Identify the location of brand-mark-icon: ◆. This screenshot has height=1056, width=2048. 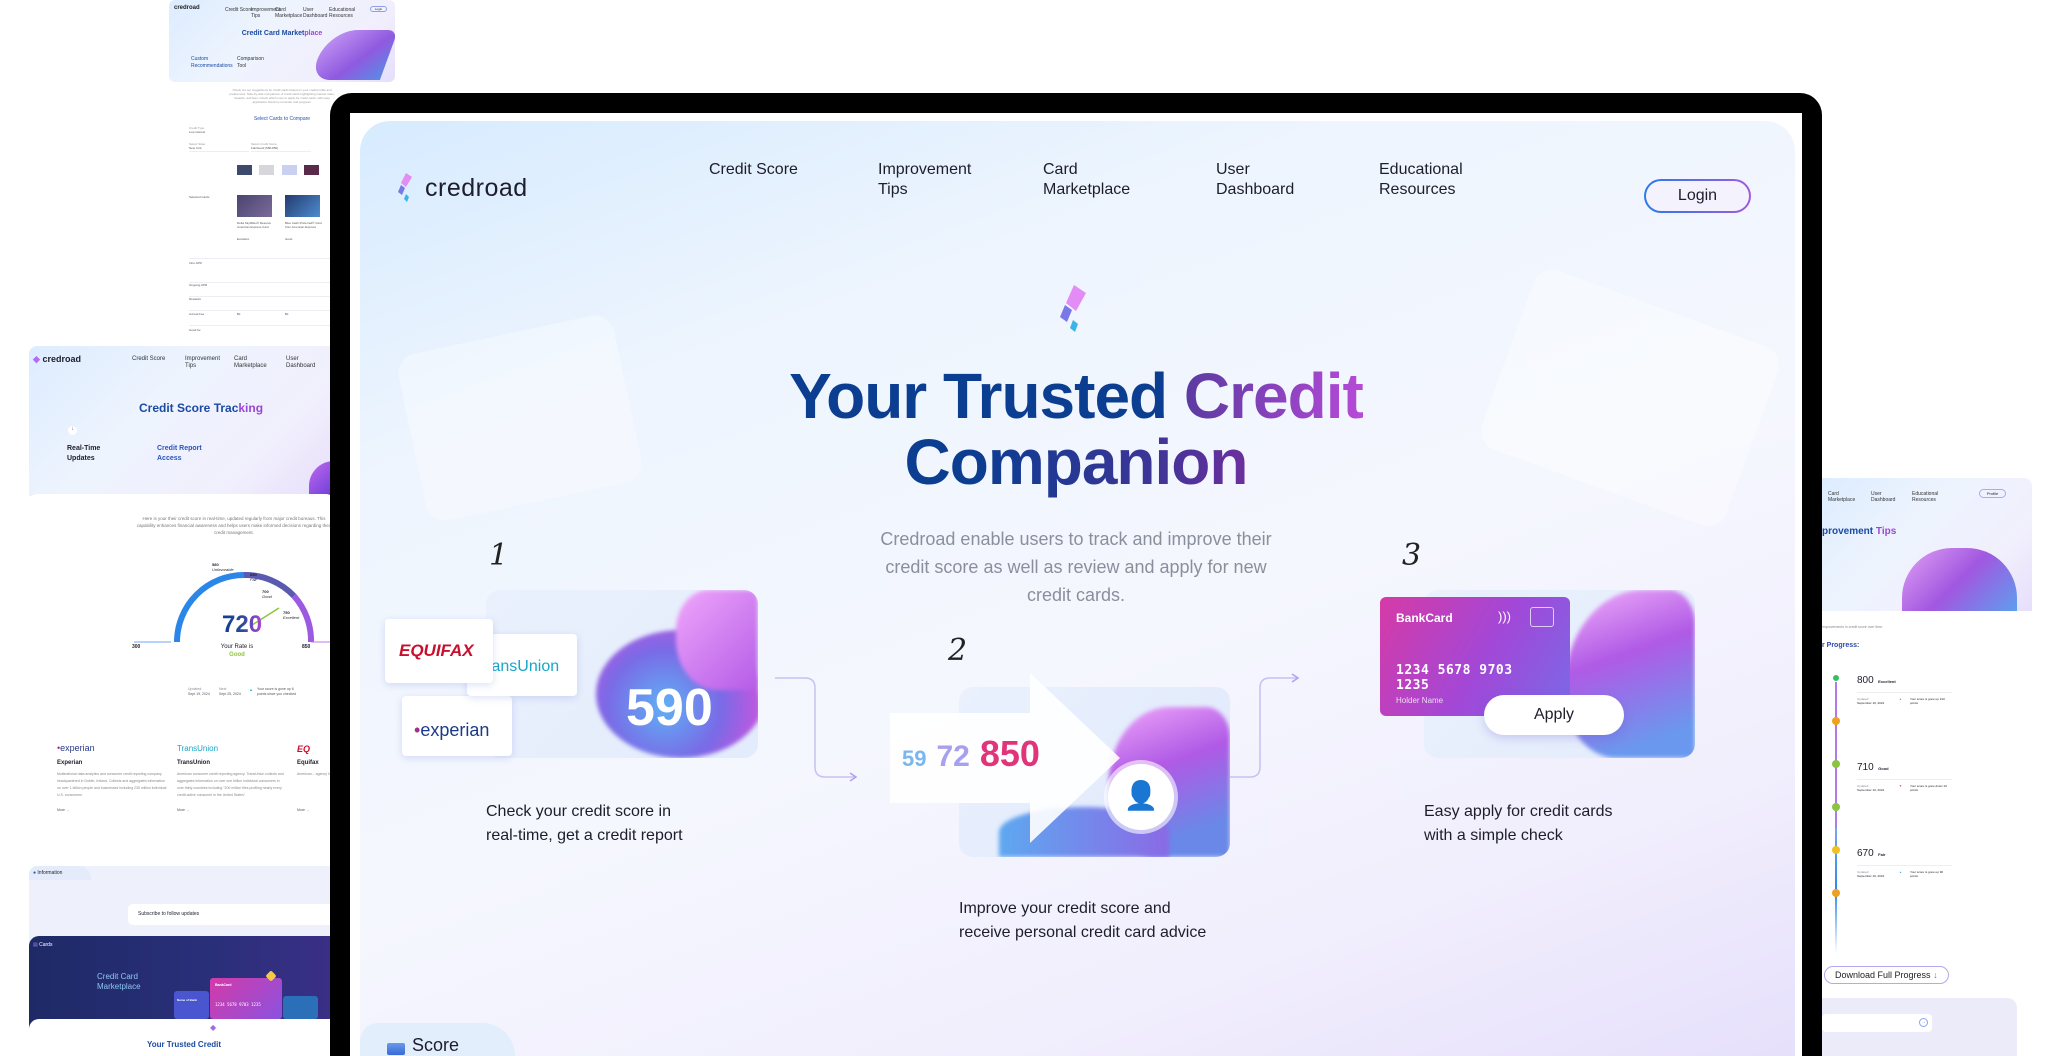
(213, 1027).